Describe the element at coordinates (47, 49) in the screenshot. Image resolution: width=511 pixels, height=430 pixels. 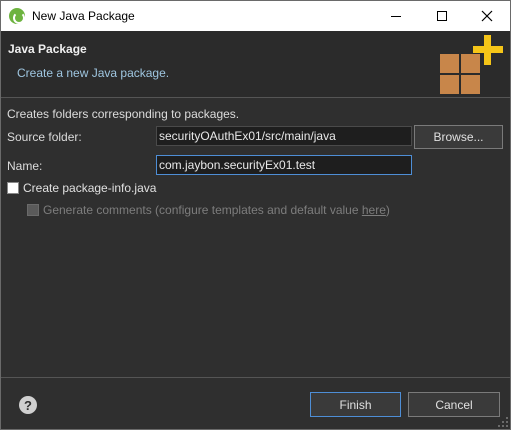
I see `banner-title: Java Package` at that location.